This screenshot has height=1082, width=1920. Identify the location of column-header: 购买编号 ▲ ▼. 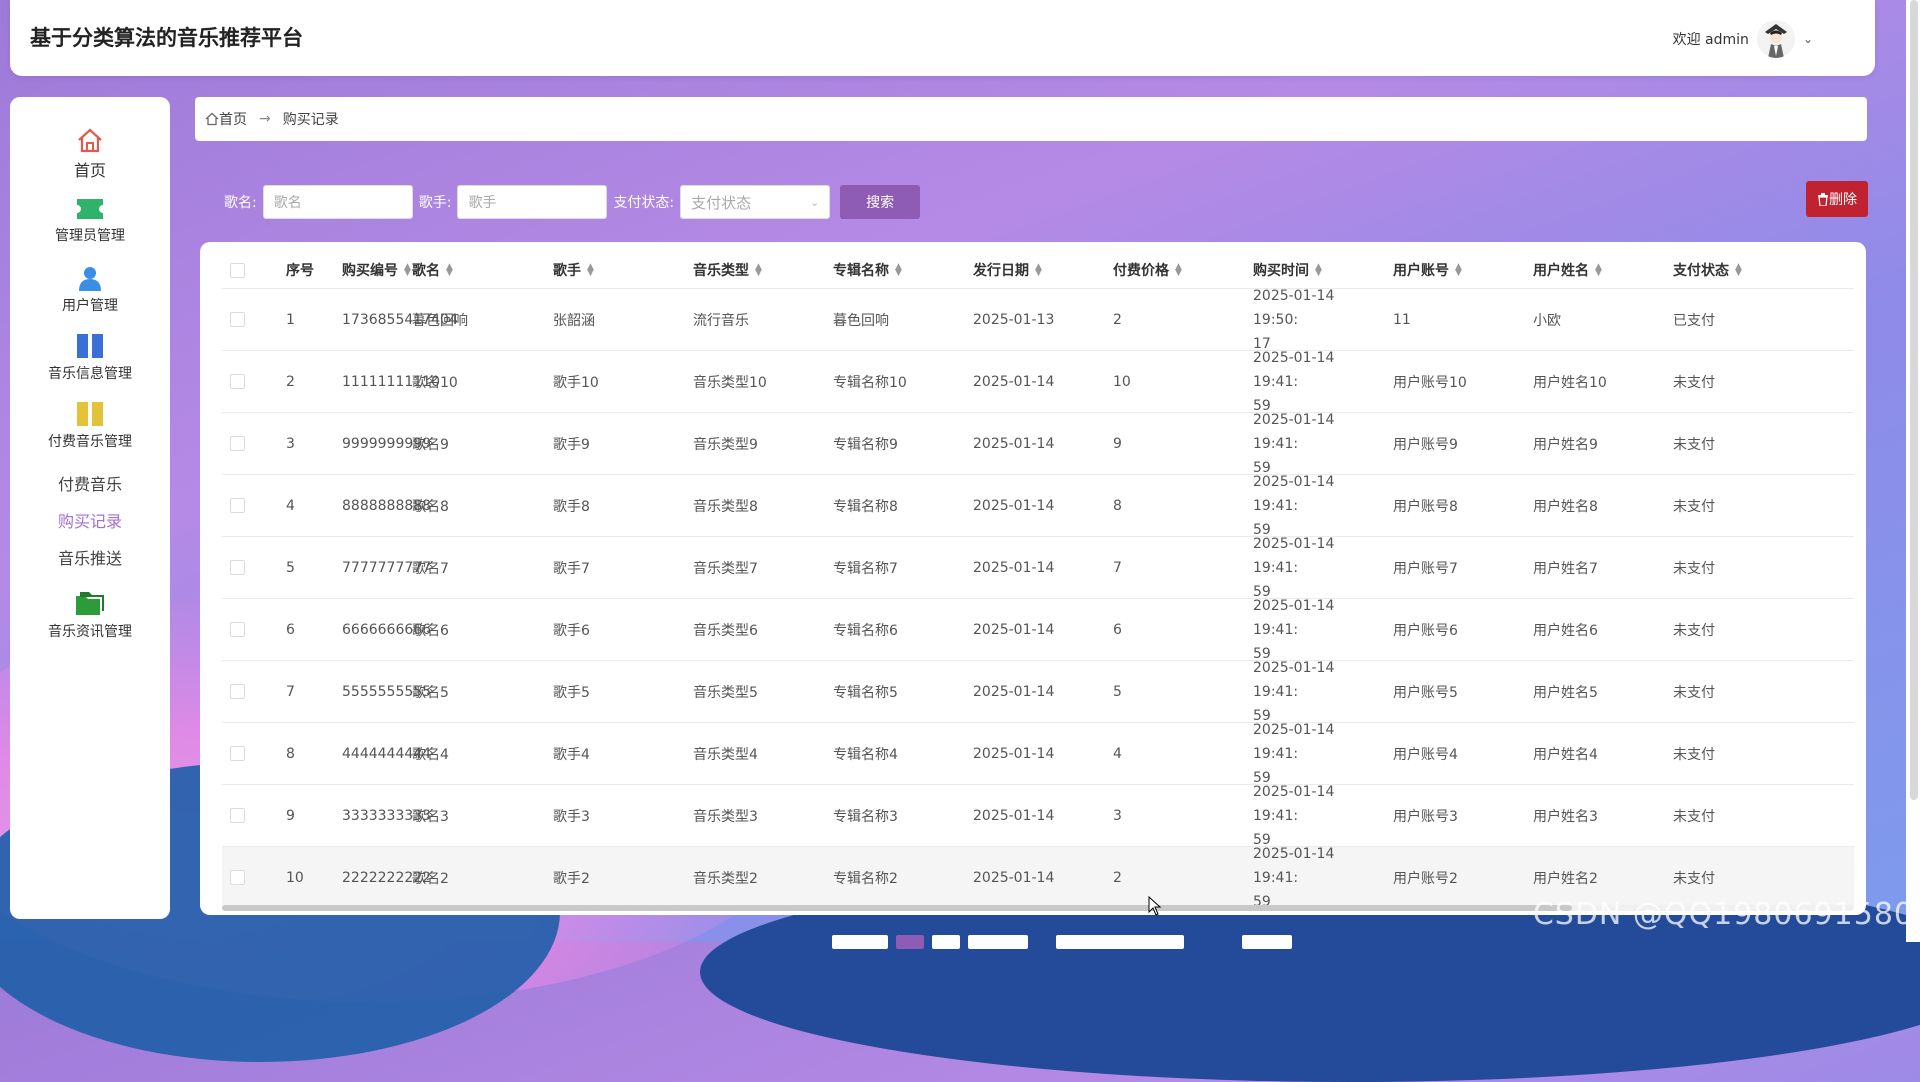
(376, 270).